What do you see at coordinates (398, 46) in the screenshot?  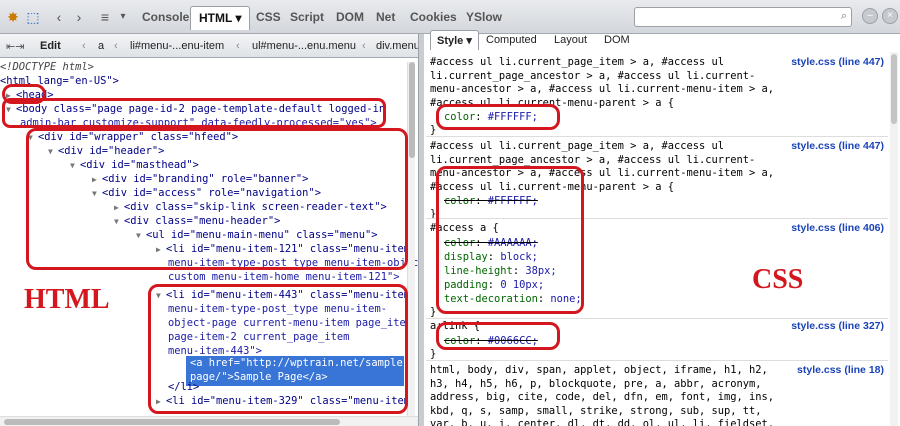 I see `breadcrumb-item-div: div.menu` at bounding box center [398, 46].